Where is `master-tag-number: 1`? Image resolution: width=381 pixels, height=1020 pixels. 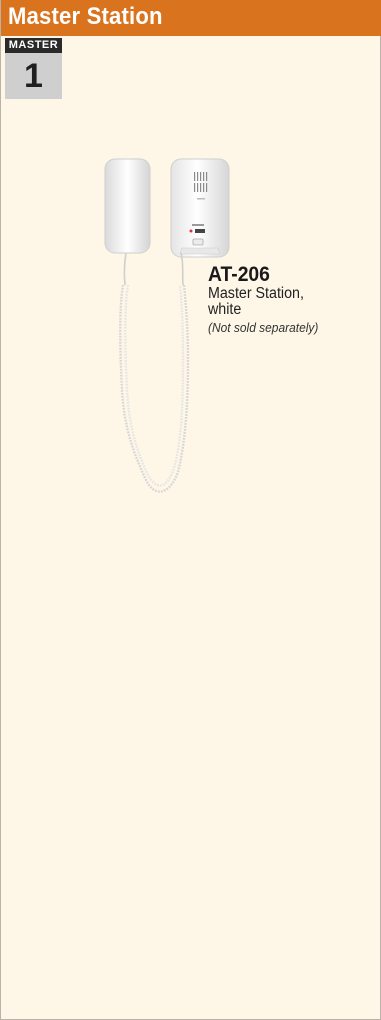
master-tag-number: 1 is located at coordinates (33, 76).